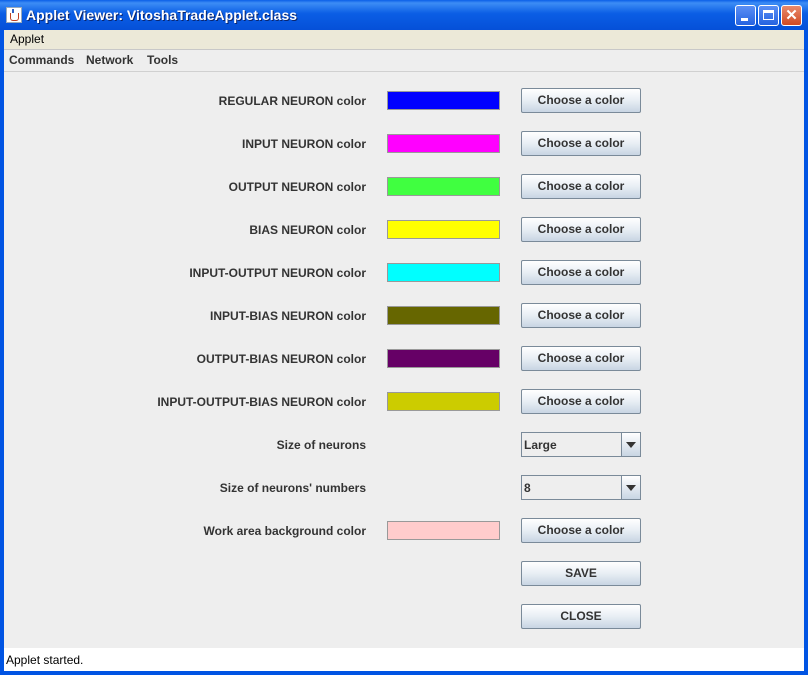  What do you see at coordinates (404, 659) in the screenshot?
I see `status-bar: Applet started.` at bounding box center [404, 659].